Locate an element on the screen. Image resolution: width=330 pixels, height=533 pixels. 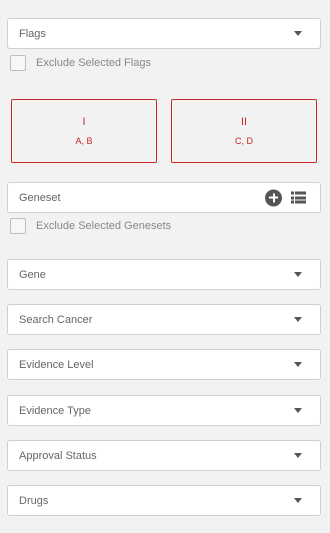
list-icon is located at coordinates (298, 197).